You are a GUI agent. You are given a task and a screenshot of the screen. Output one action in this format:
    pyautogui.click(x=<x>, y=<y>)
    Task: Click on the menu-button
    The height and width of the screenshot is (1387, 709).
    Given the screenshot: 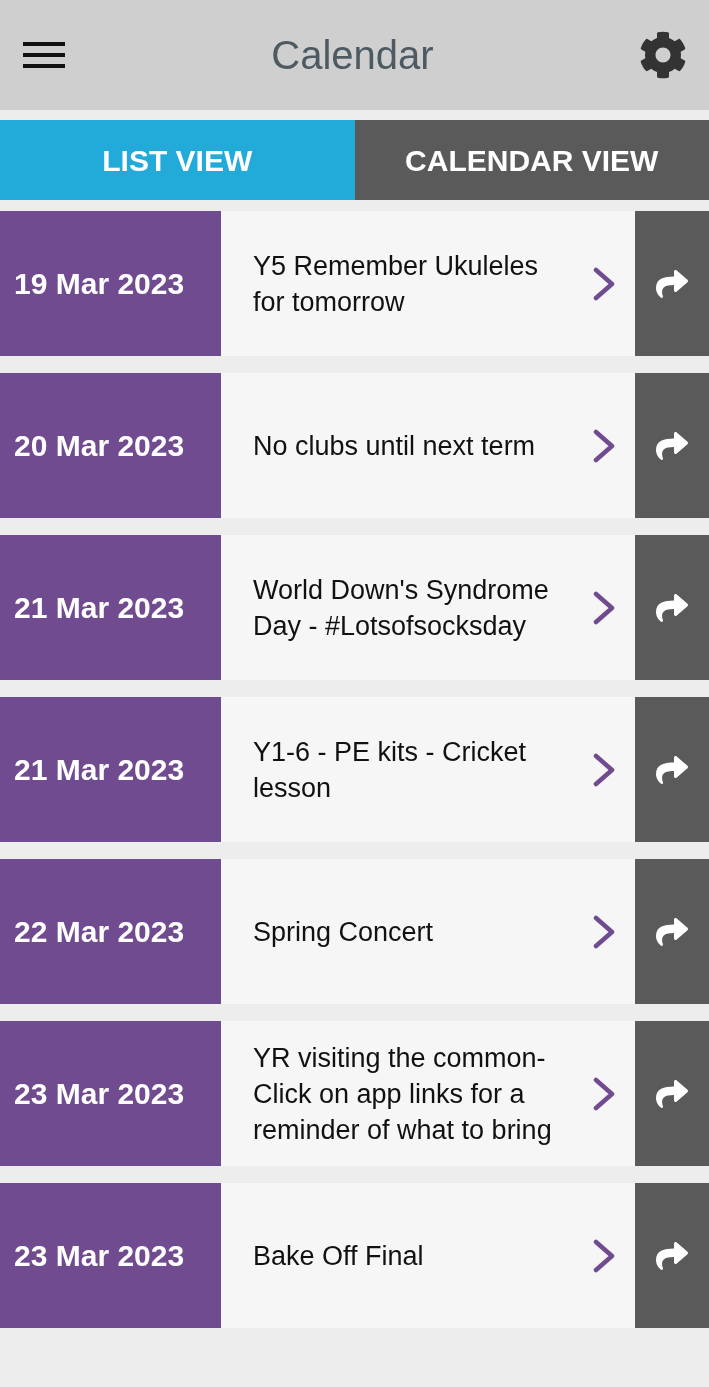 What is the action you would take?
    pyautogui.click(x=44, y=55)
    